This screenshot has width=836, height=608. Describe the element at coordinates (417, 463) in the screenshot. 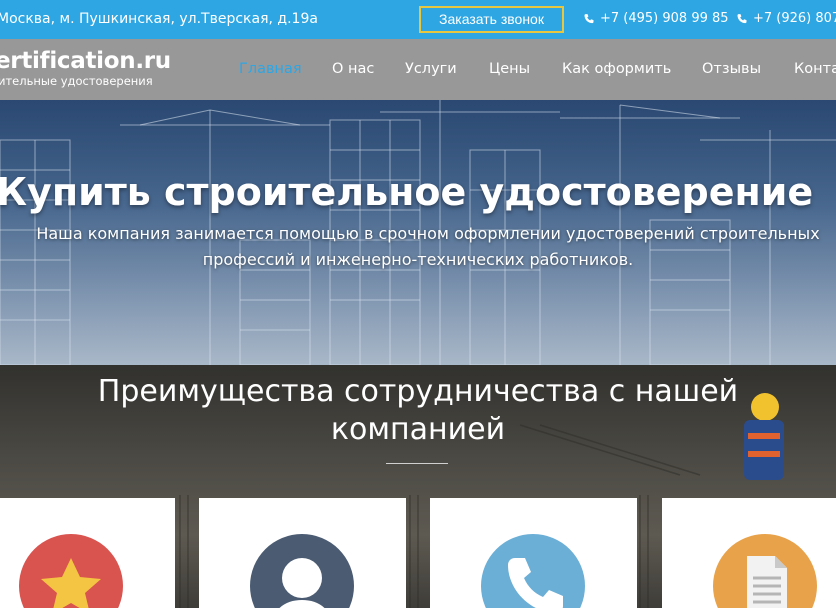

I see `title-divider` at that location.